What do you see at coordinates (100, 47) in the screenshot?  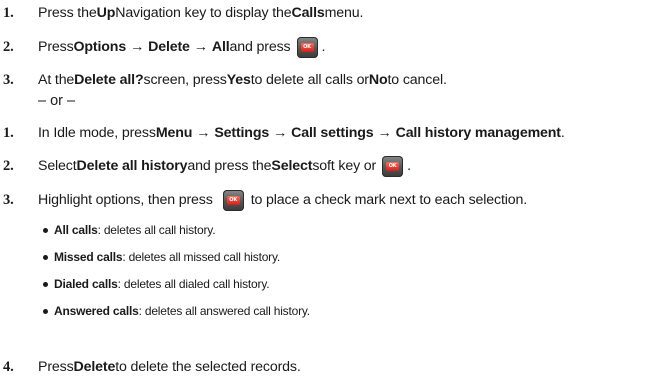 I see `options-label: Options` at bounding box center [100, 47].